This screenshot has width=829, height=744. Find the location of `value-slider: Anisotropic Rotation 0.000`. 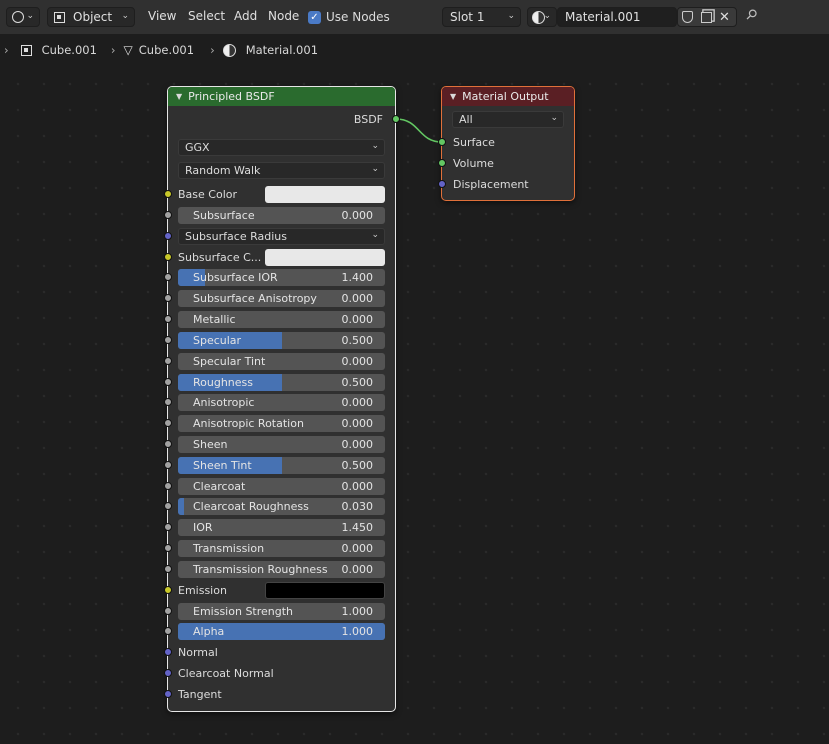

value-slider: Anisotropic Rotation 0.000 is located at coordinates (281, 423).